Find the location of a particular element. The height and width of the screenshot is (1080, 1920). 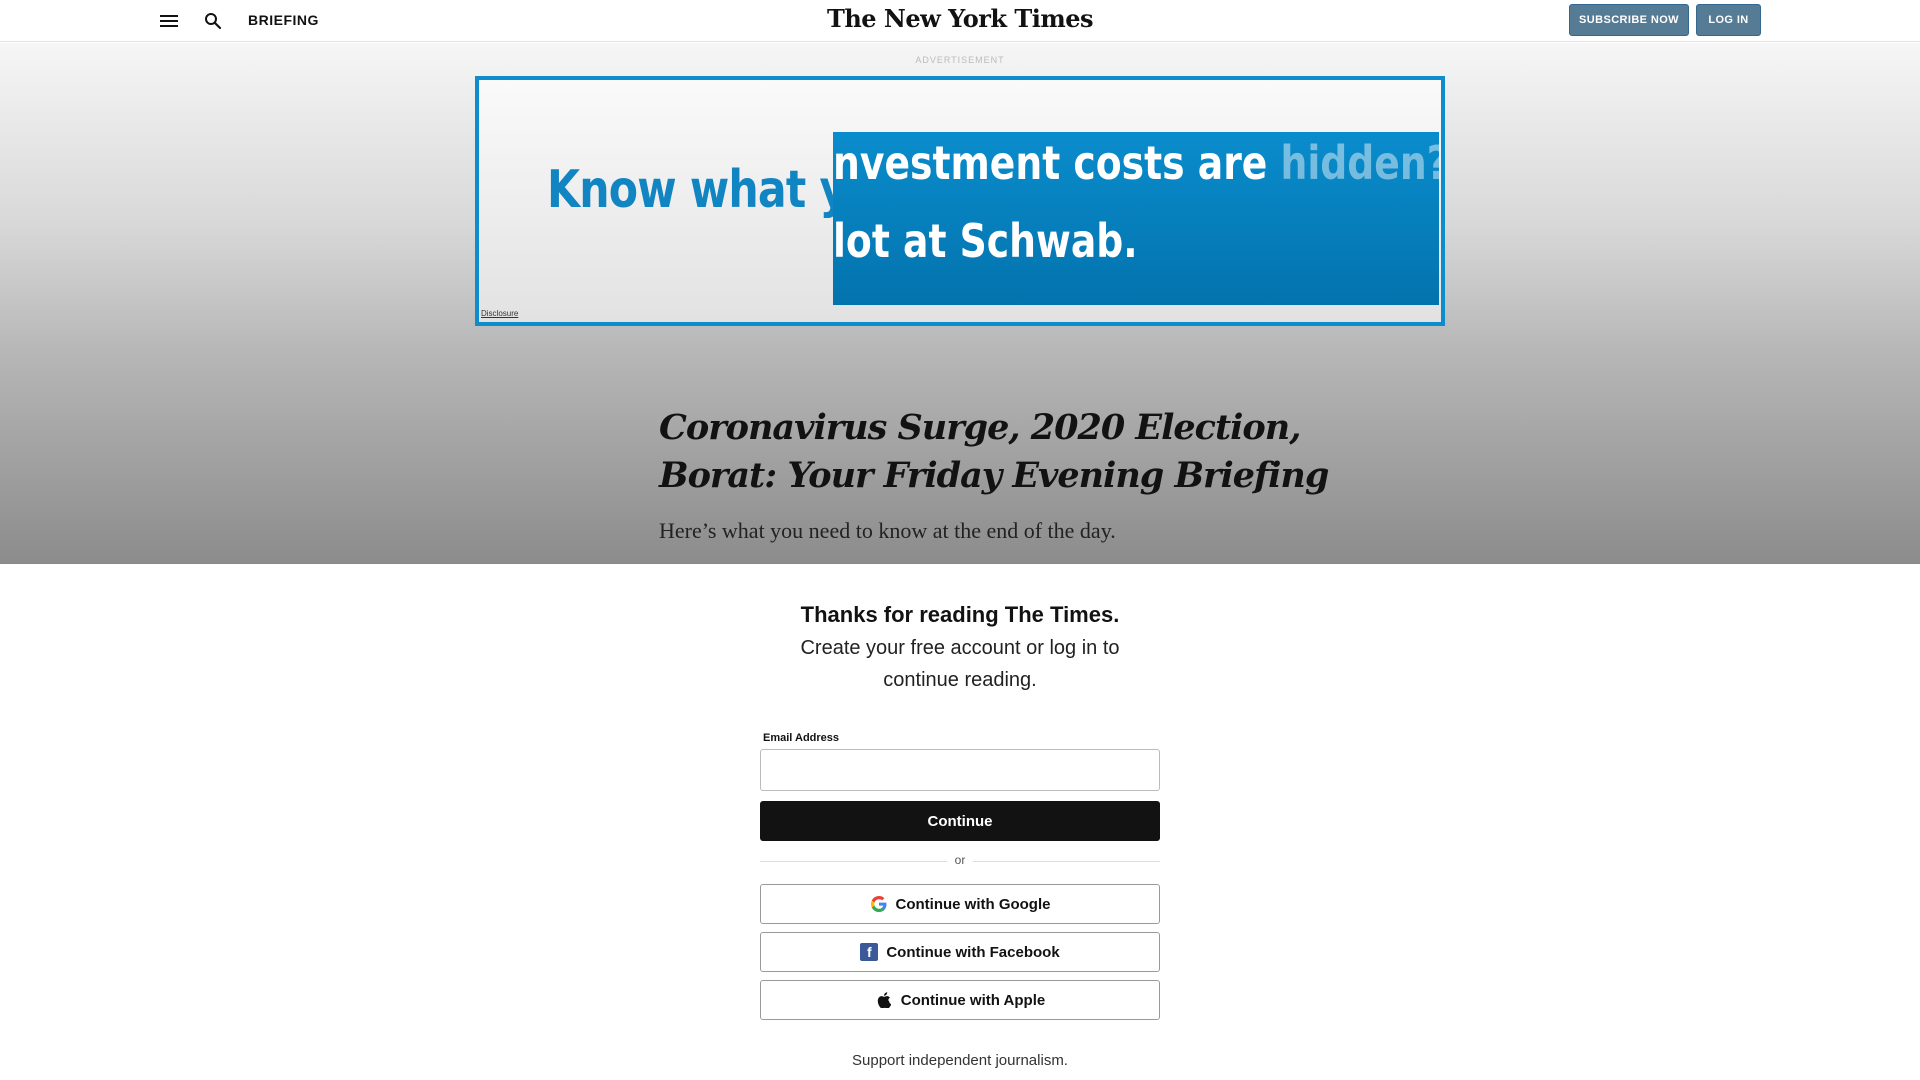

advertisement-label: ADVERTISEMENT is located at coordinates (960, 60).